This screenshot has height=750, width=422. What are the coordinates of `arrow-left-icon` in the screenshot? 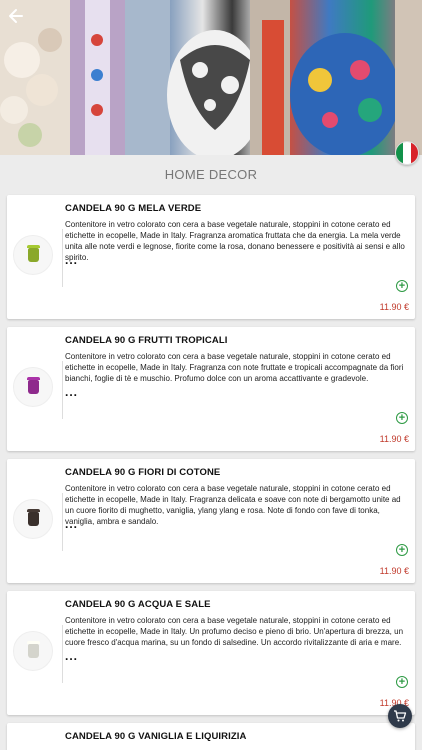 It's located at (16, 16).